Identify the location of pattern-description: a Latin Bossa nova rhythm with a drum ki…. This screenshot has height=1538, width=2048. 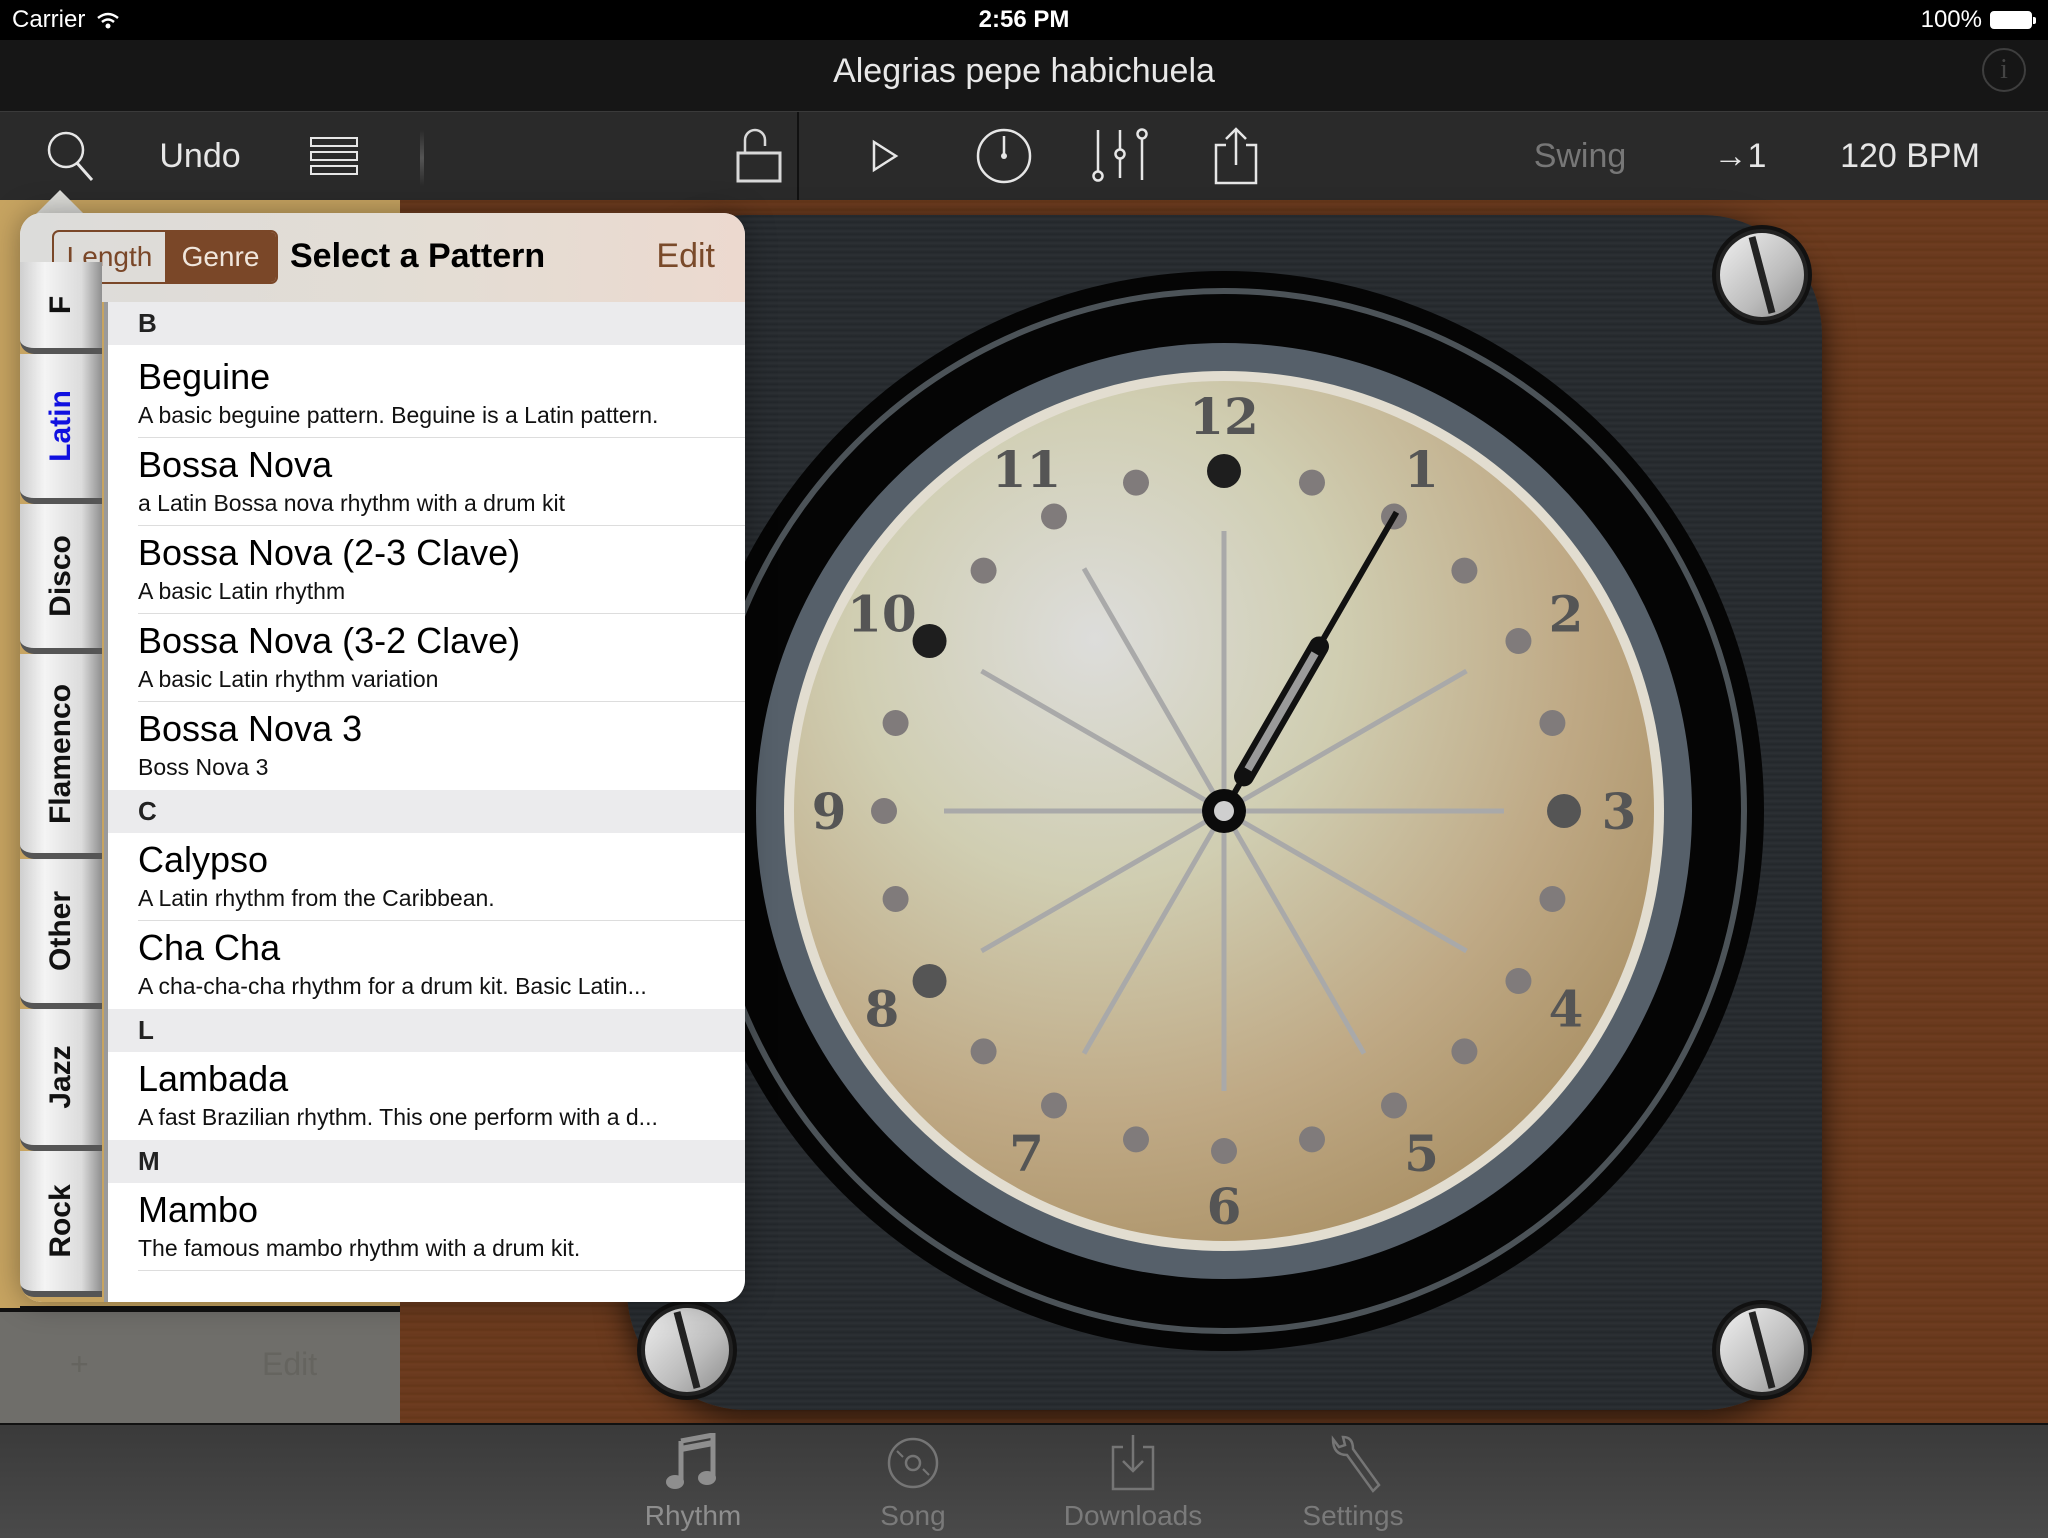
(351, 503).